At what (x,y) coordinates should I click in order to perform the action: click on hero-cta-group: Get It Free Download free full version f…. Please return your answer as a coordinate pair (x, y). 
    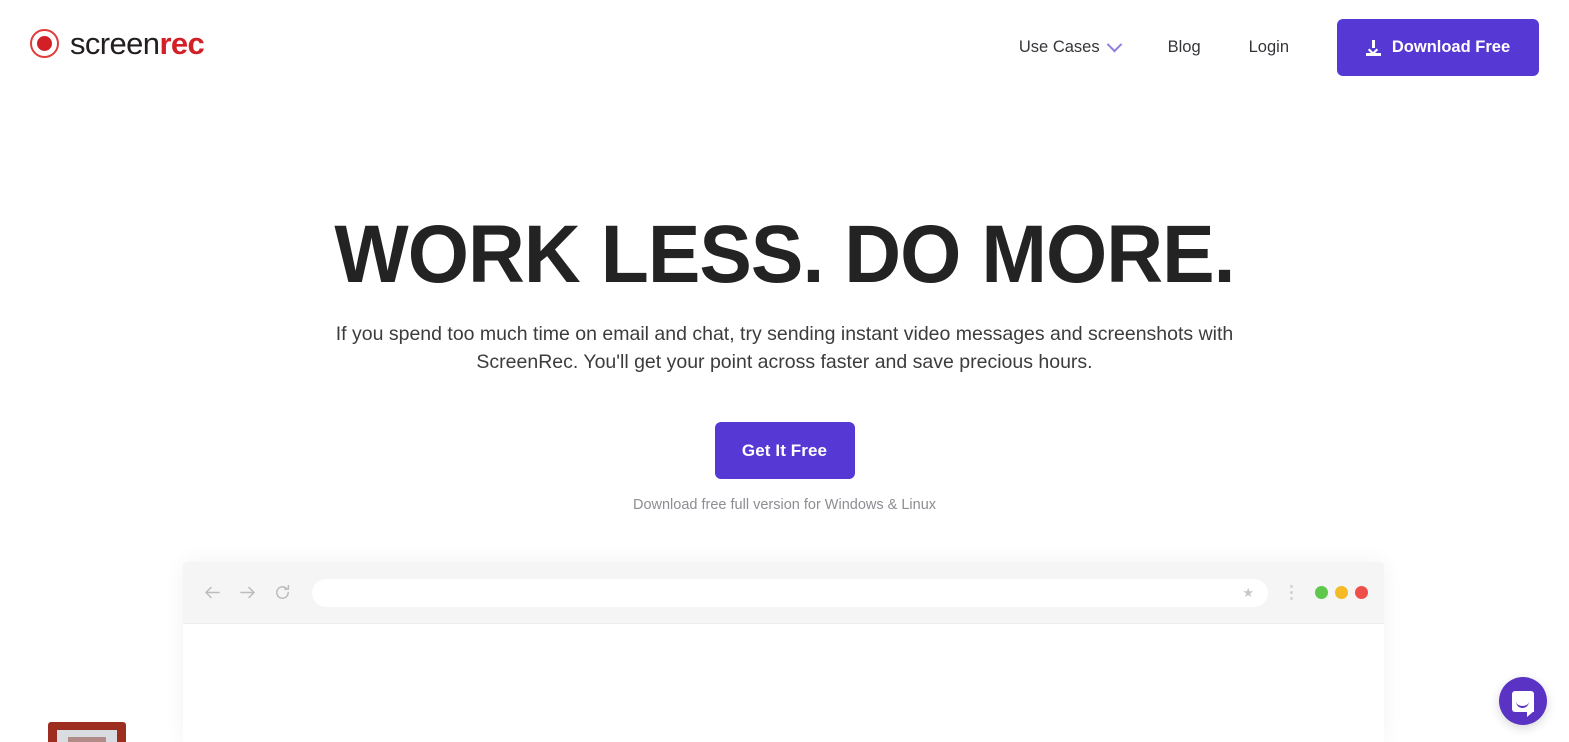
    Looking at the image, I should click on (784, 467).